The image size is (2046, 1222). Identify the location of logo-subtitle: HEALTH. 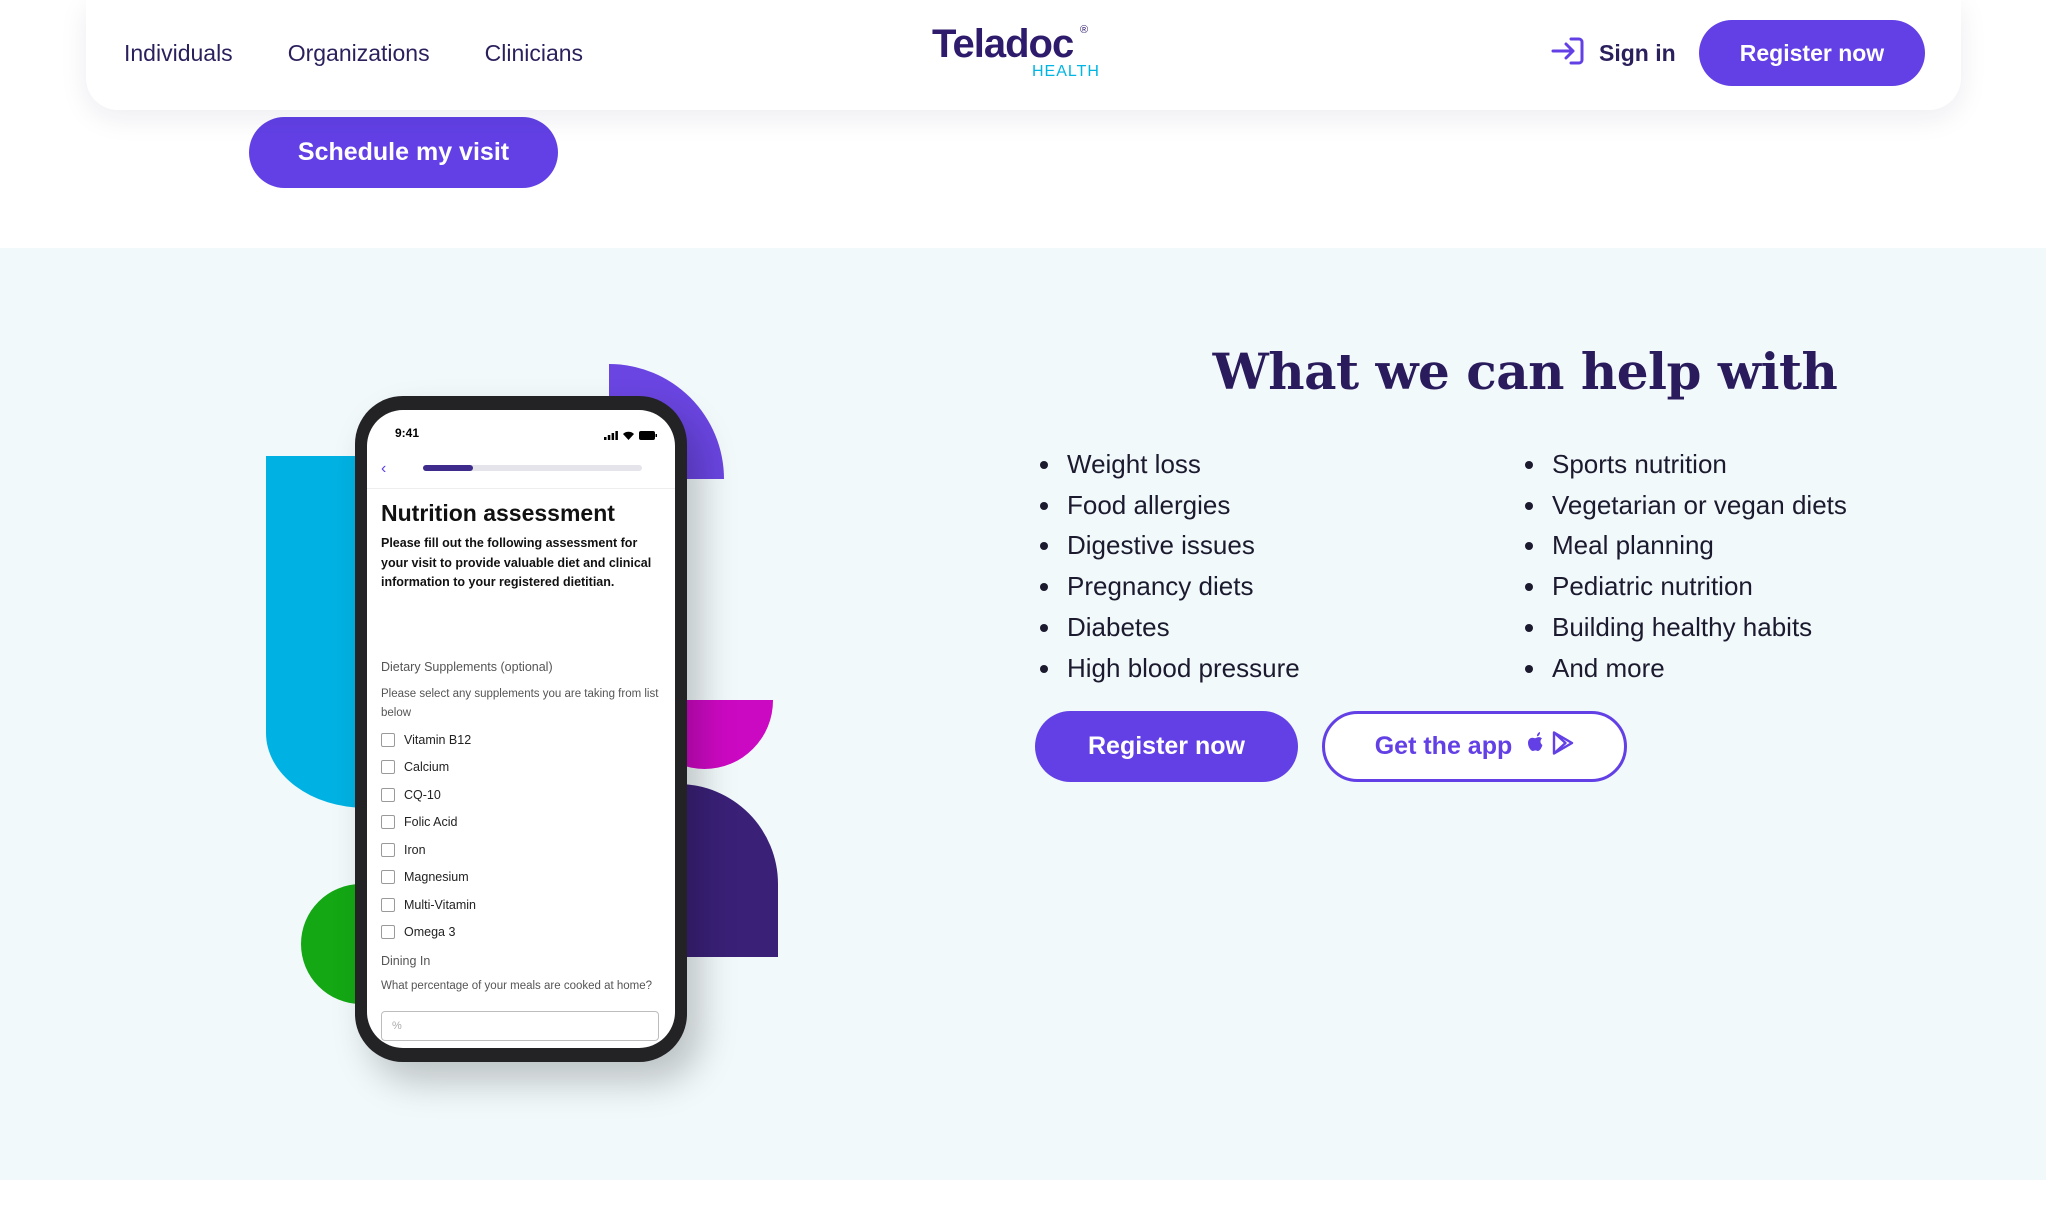
(1066, 71).